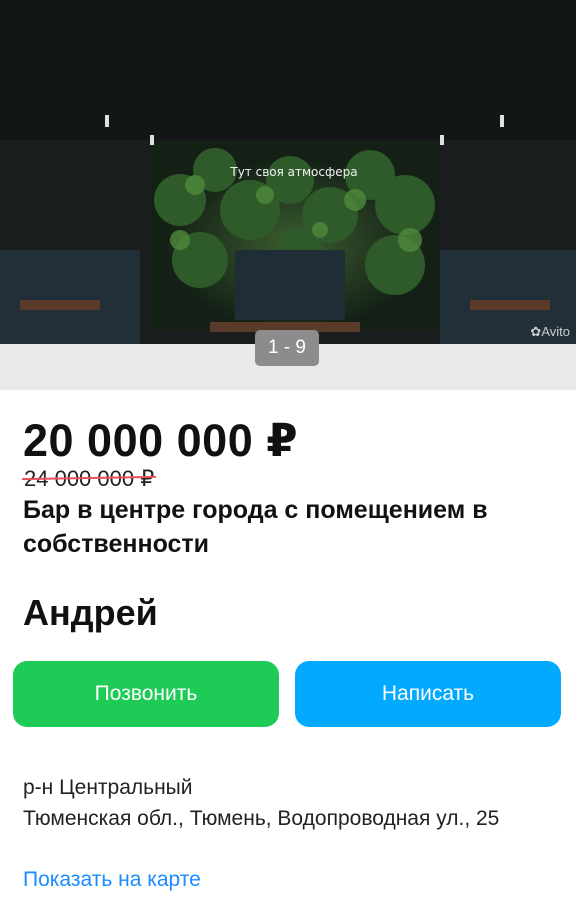  What do you see at coordinates (536, 331) in the screenshot?
I see `watermark-icon: ✿` at bounding box center [536, 331].